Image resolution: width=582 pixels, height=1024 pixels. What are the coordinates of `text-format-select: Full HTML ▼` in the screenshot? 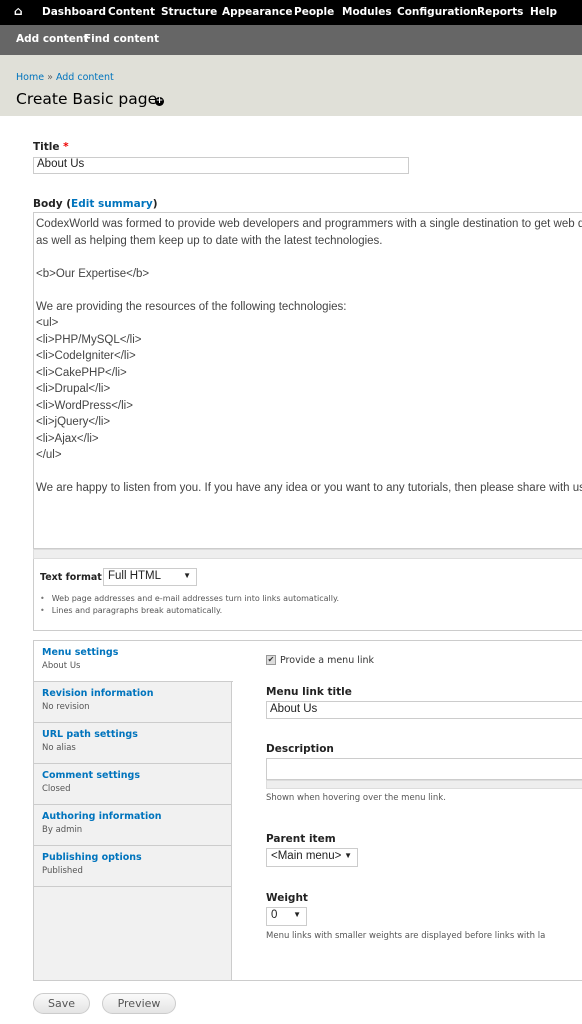 It's located at (150, 577).